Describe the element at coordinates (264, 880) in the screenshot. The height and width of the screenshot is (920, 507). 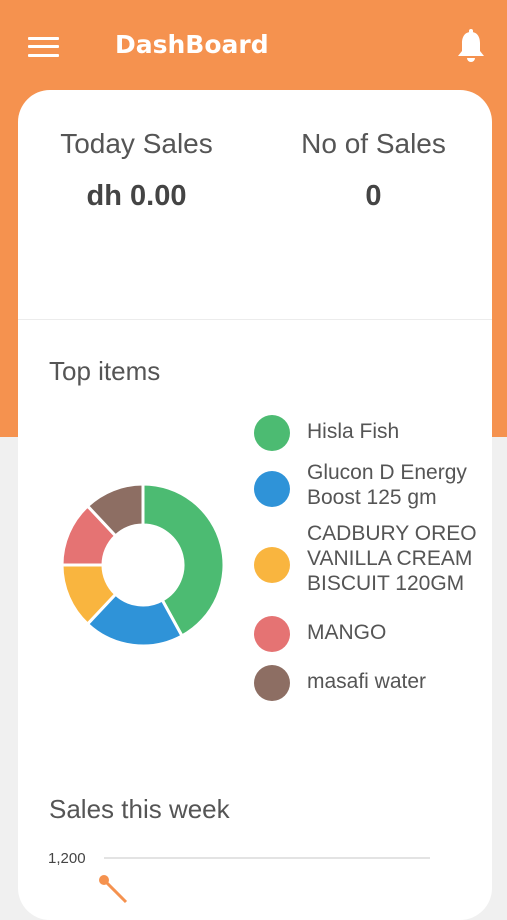
I see `sales-week-line-chart` at that location.